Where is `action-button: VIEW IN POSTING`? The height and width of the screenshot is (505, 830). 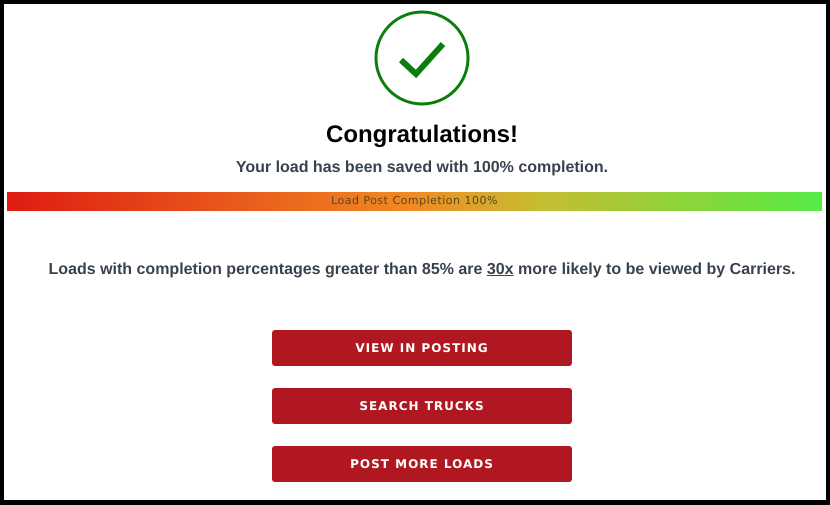 action-button: VIEW IN POSTING is located at coordinates (422, 348).